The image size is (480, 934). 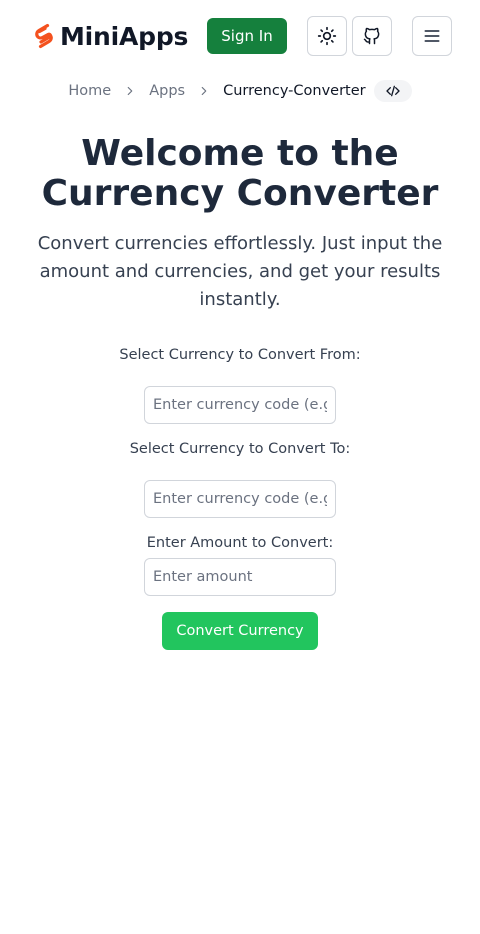 I want to click on breadcrumb: Home Apps Currency-Converter, so click(x=240, y=91).